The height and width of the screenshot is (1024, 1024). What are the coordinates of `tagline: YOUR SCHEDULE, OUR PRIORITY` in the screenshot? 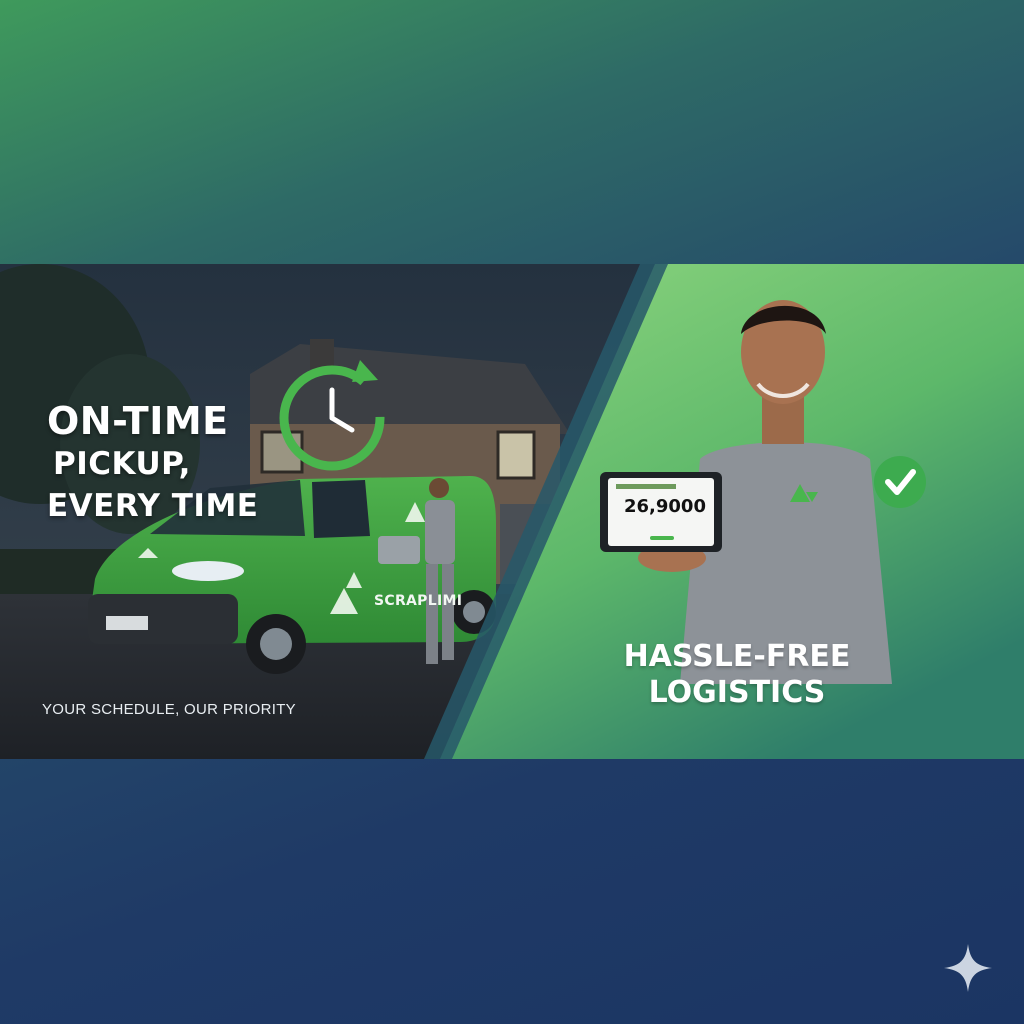 It's located at (169, 709).